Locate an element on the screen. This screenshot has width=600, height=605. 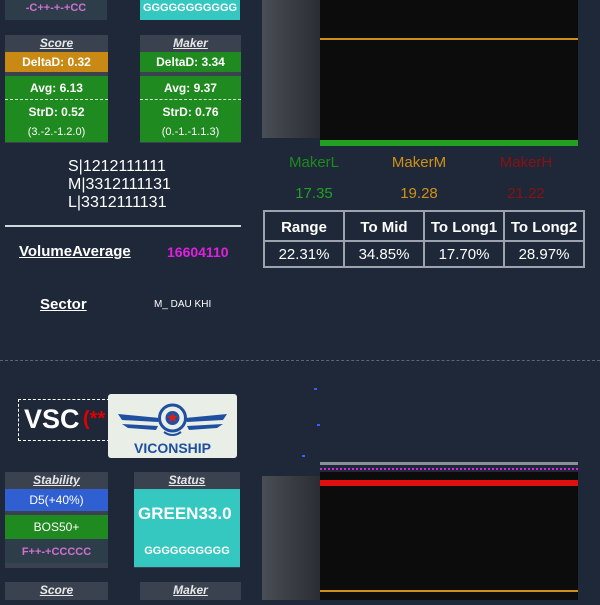
score-range: (3.-2.-1.2.0) is located at coordinates (56, 133).